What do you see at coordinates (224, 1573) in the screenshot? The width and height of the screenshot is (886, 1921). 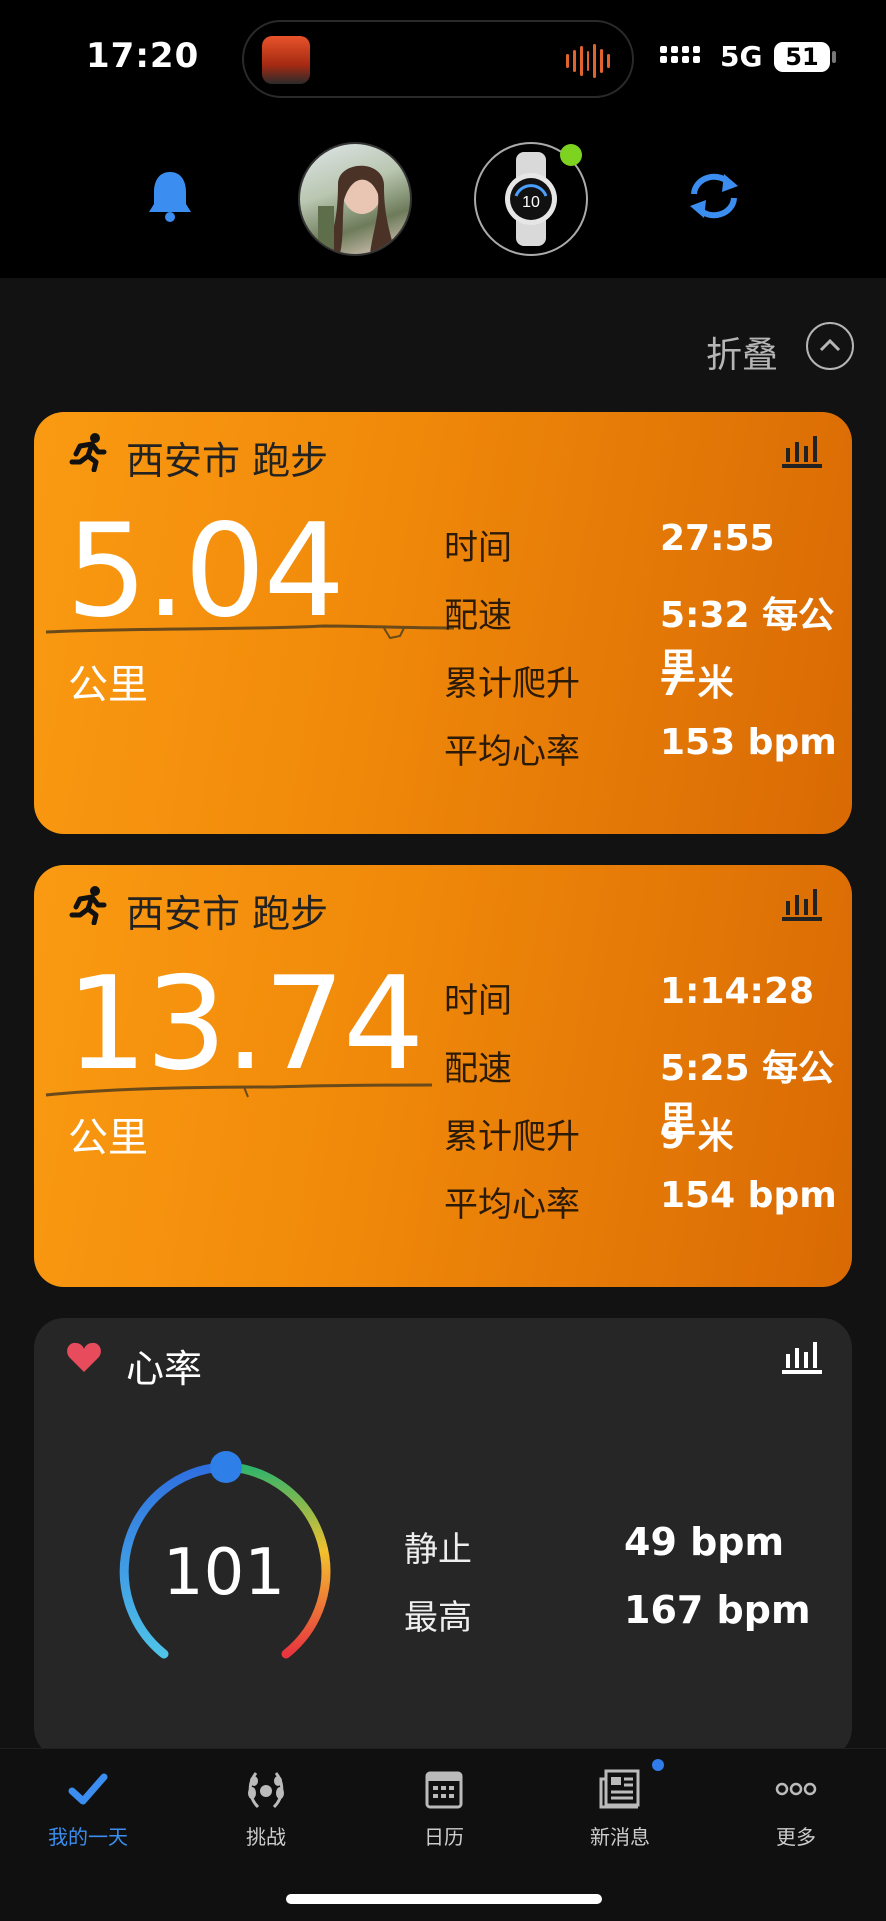 I see `heart-rate-current: 101` at bounding box center [224, 1573].